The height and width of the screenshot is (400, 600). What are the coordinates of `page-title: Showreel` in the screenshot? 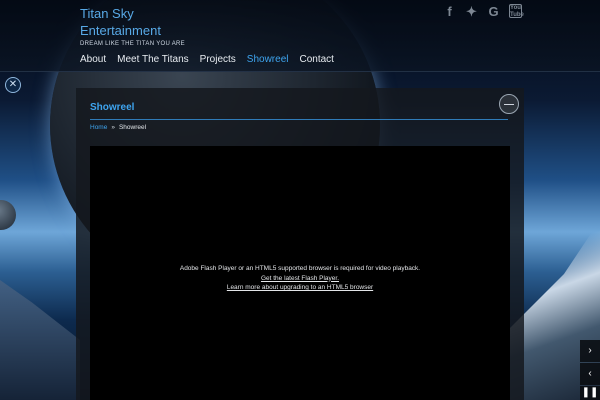 It's located at (112, 107).